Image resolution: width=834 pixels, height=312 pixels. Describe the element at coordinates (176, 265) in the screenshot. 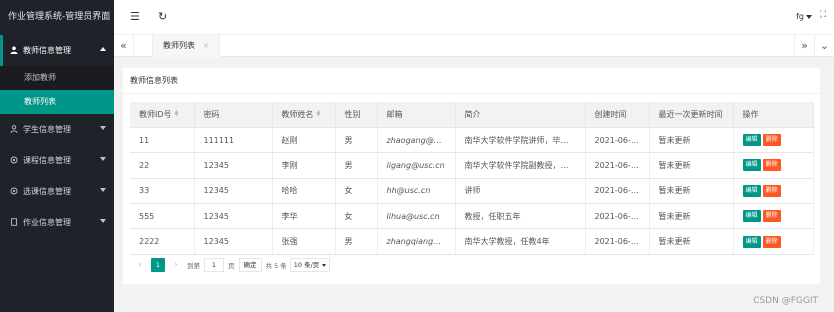

I see `next-page-icon: ›` at that location.